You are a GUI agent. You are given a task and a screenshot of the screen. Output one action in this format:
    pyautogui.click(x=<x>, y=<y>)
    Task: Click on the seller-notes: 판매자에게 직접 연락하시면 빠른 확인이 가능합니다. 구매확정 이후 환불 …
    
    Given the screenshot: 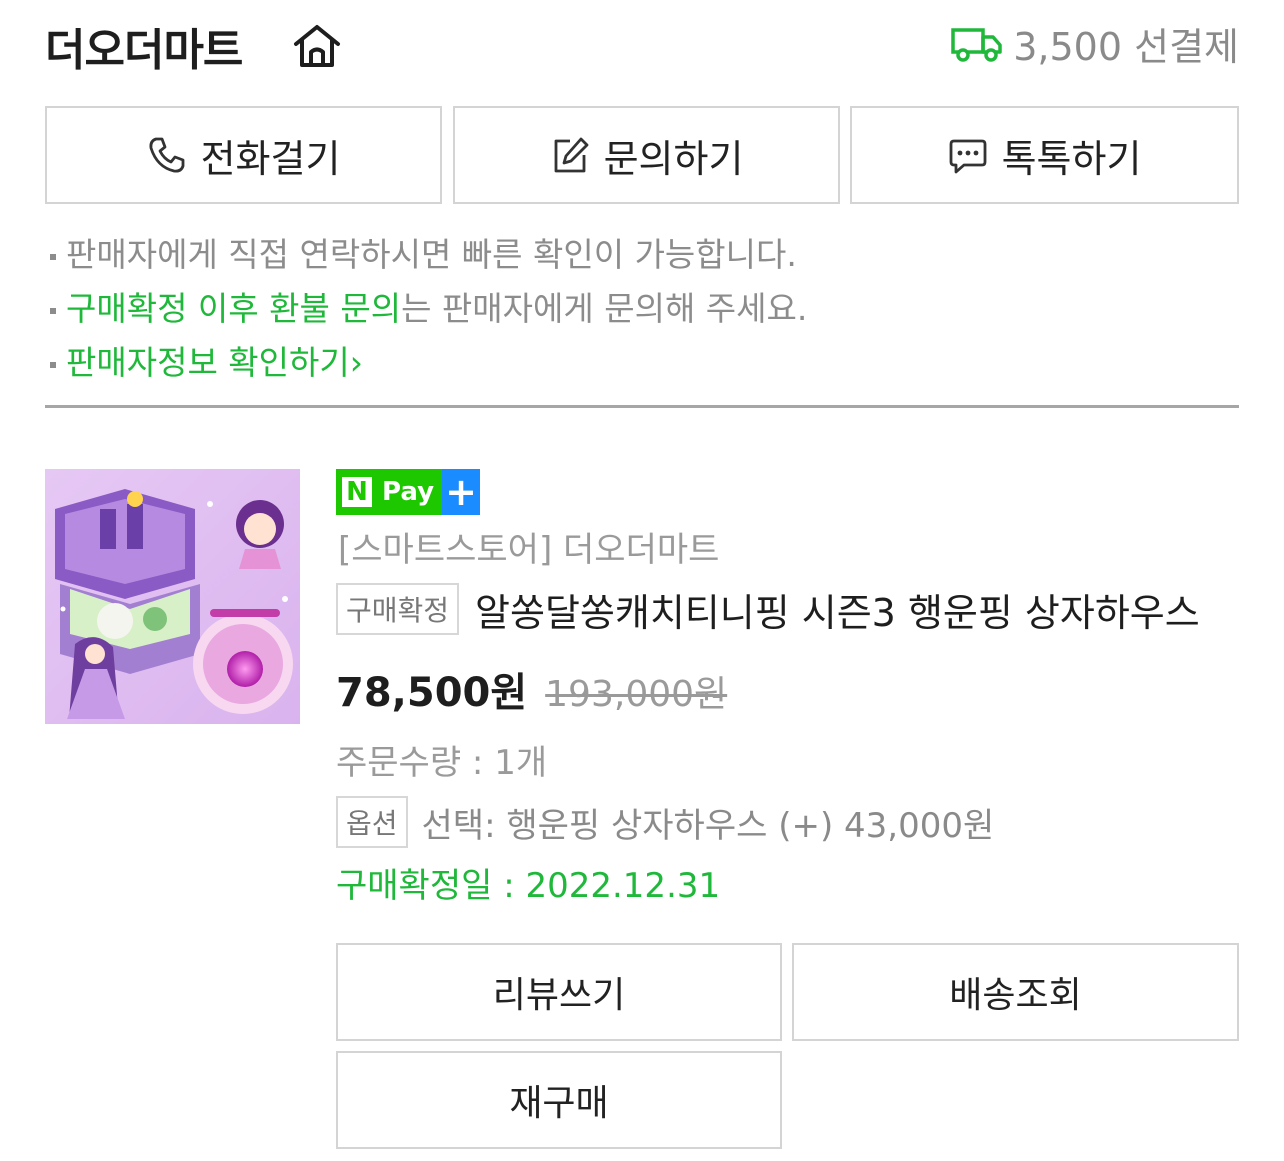 What is the action you would take?
    pyautogui.click(x=643, y=309)
    